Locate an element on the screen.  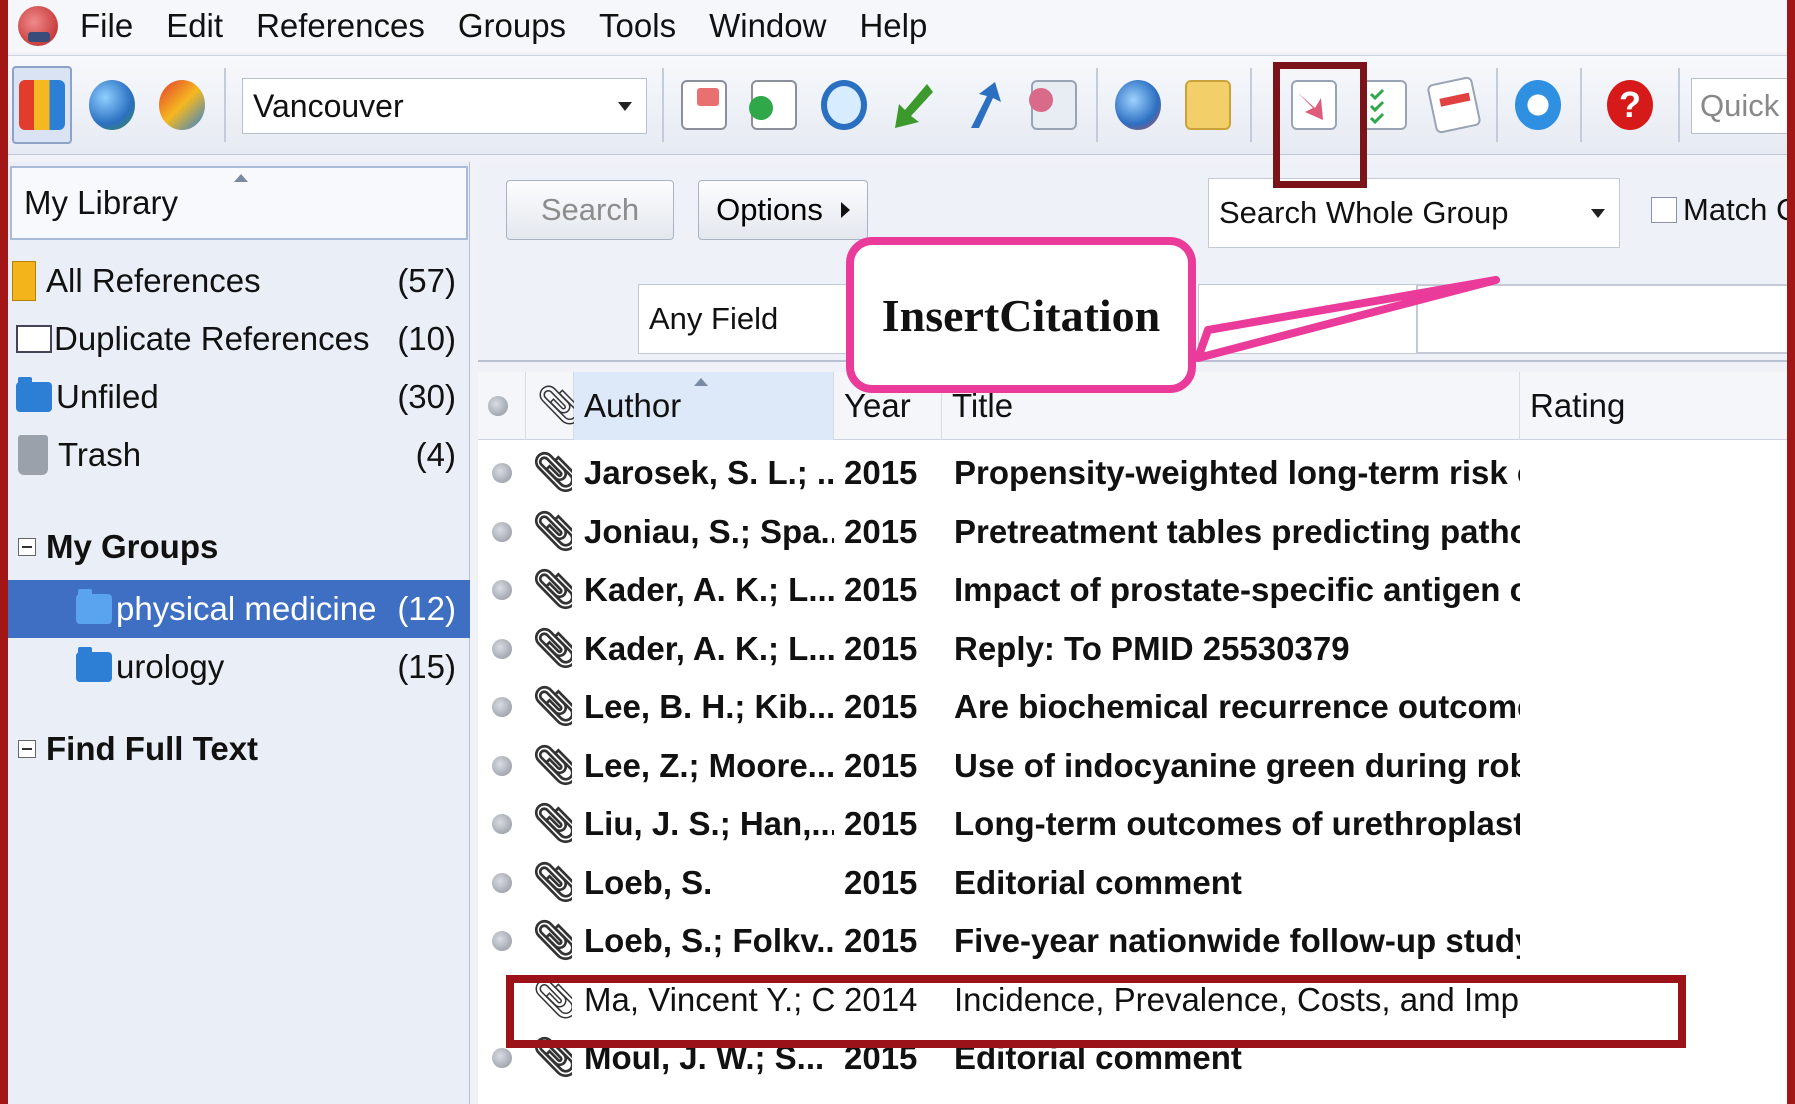
new-reference-button is located at coordinates (774, 105).